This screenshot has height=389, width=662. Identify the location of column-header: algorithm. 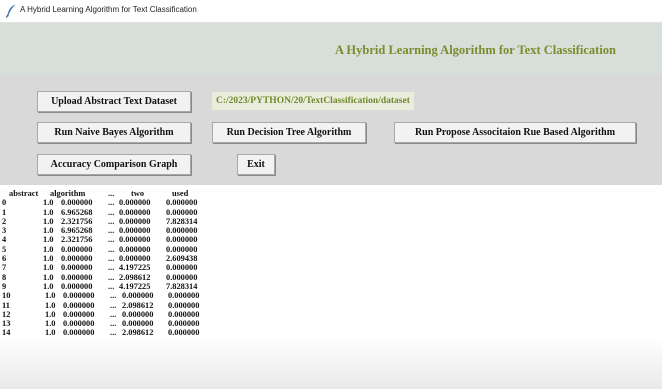
(68, 193).